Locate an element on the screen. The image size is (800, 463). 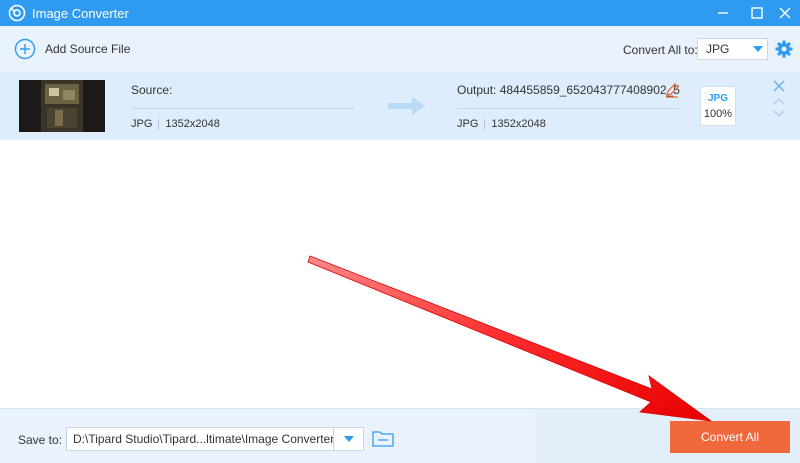
arrow-right-icon is located at coordinates (406, 106).